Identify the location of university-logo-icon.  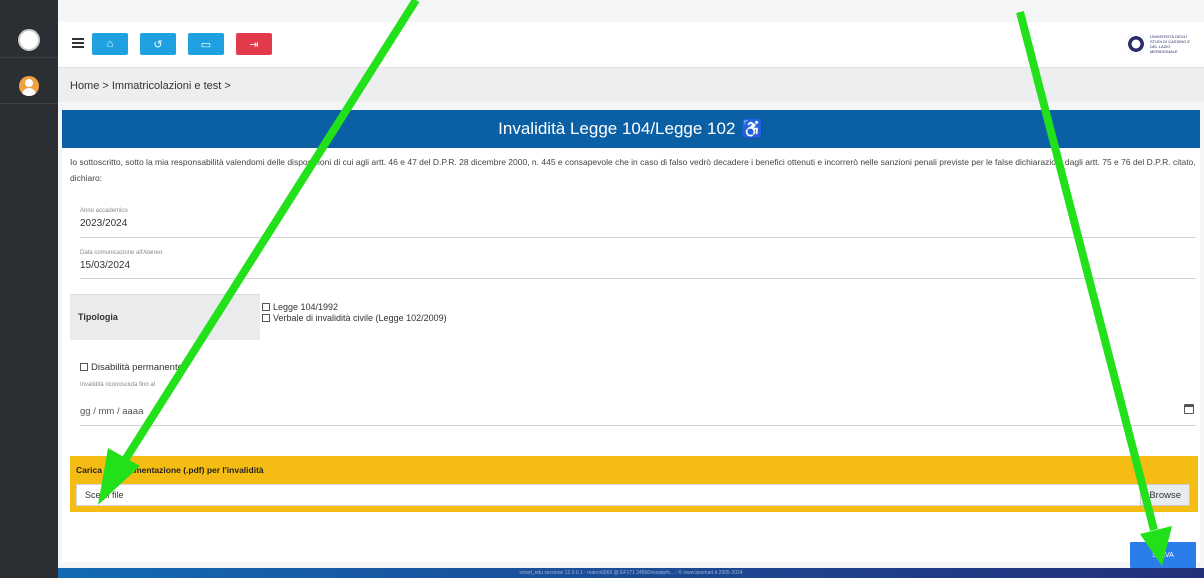
(29, 39).